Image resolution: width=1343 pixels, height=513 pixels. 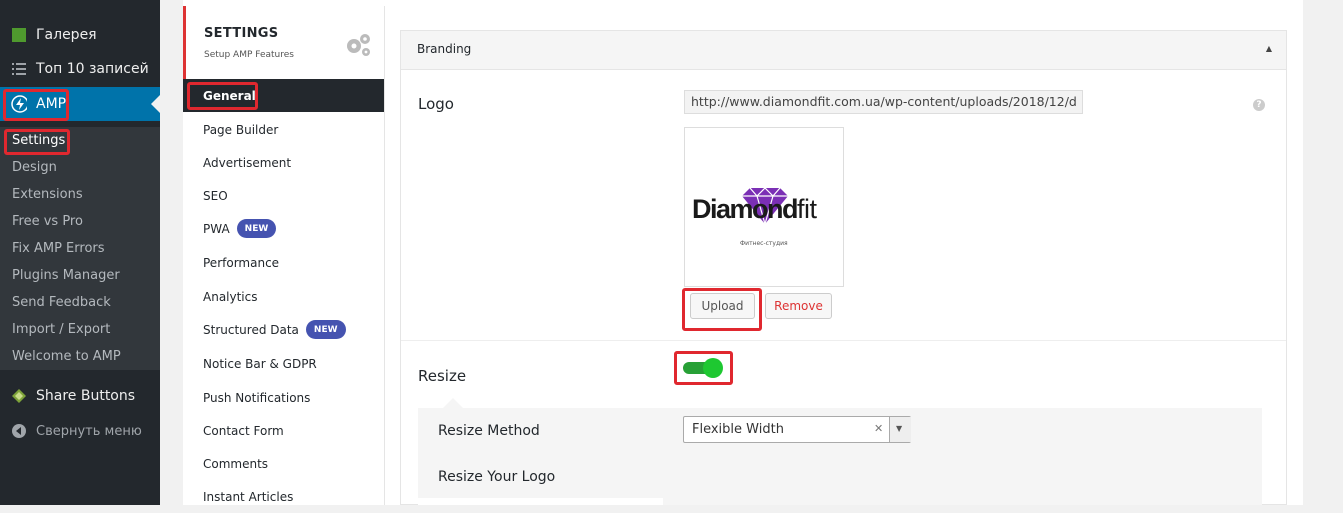 I want to click on amp-submenu-settings: Settings, so click(x=80, y=140).